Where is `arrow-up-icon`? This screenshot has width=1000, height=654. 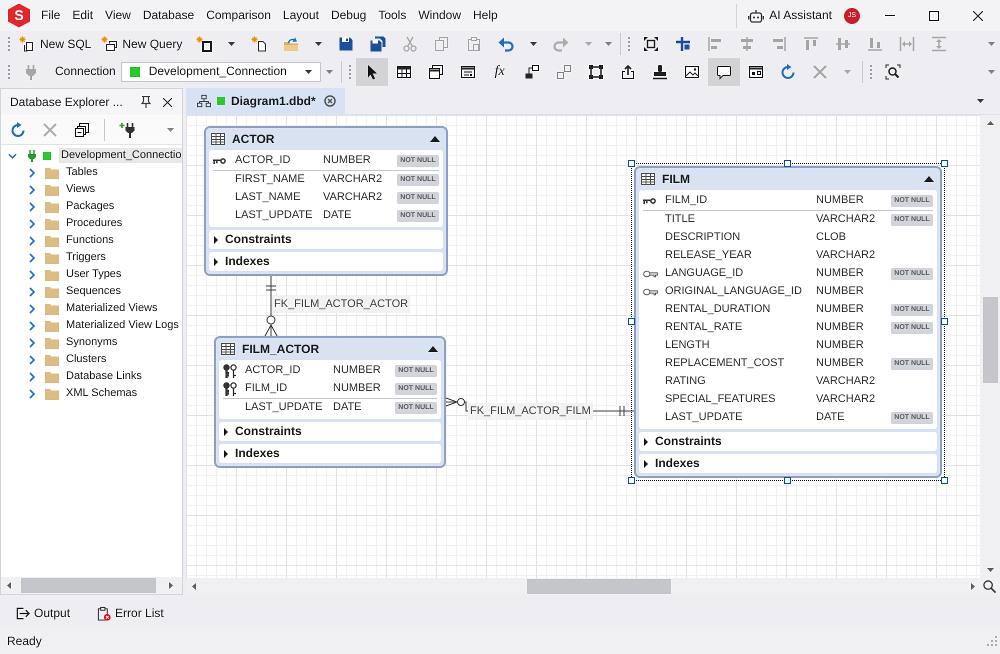
arrow-up-icon is located at coordinates (990, 123).